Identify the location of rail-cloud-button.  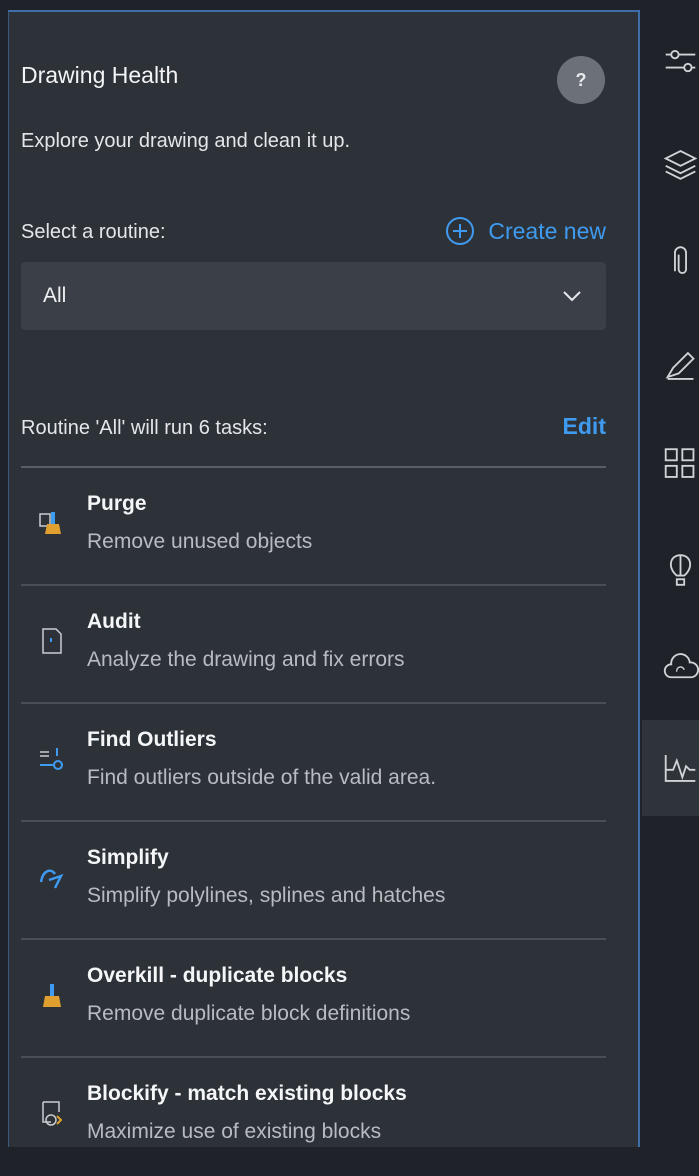
(670, 668).